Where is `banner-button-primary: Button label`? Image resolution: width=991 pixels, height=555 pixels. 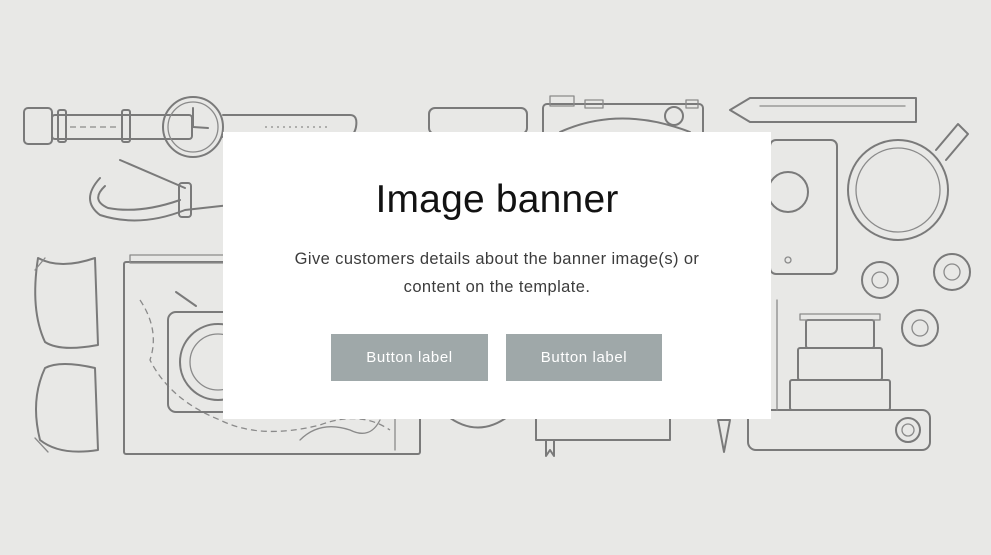
banner-button-primary: Button label is located at coordinates (409, 357).